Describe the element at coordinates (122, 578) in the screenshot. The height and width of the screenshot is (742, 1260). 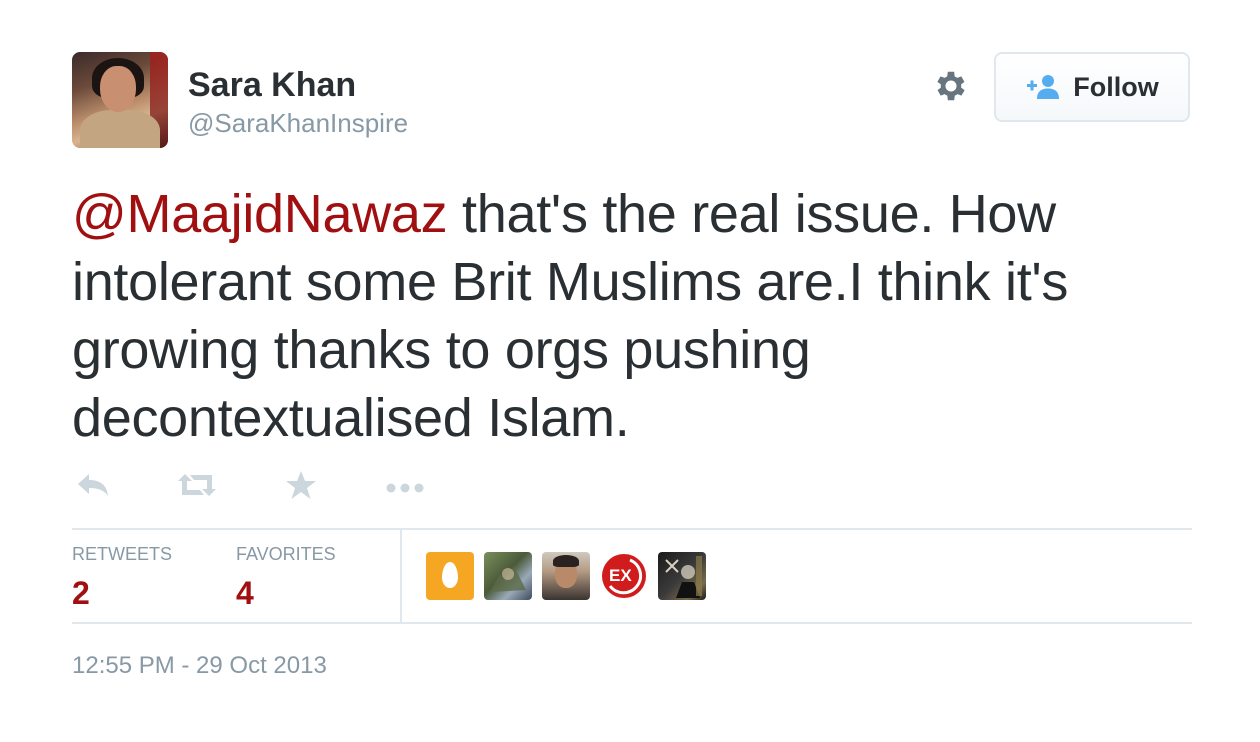
I see `retweets-stat: RETWEETS 2` at that location.